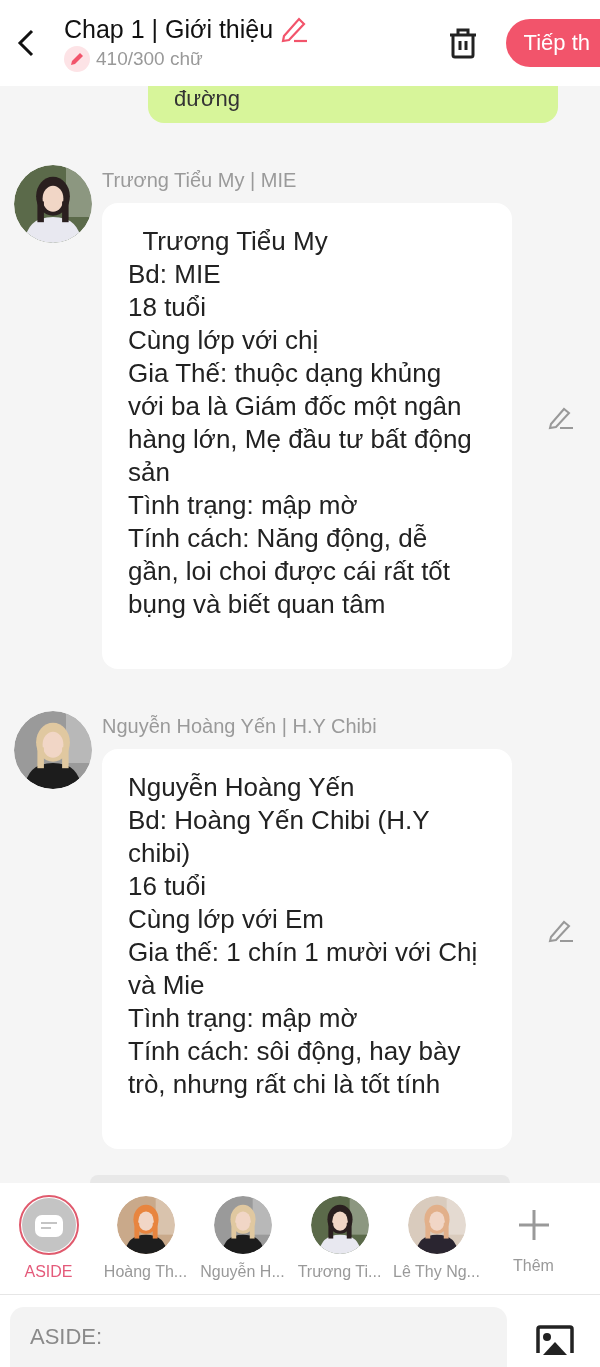  Describe the element at coordinates (149, 59) in the screenshot. I see `word-count: 410/300 chữ` at that location.